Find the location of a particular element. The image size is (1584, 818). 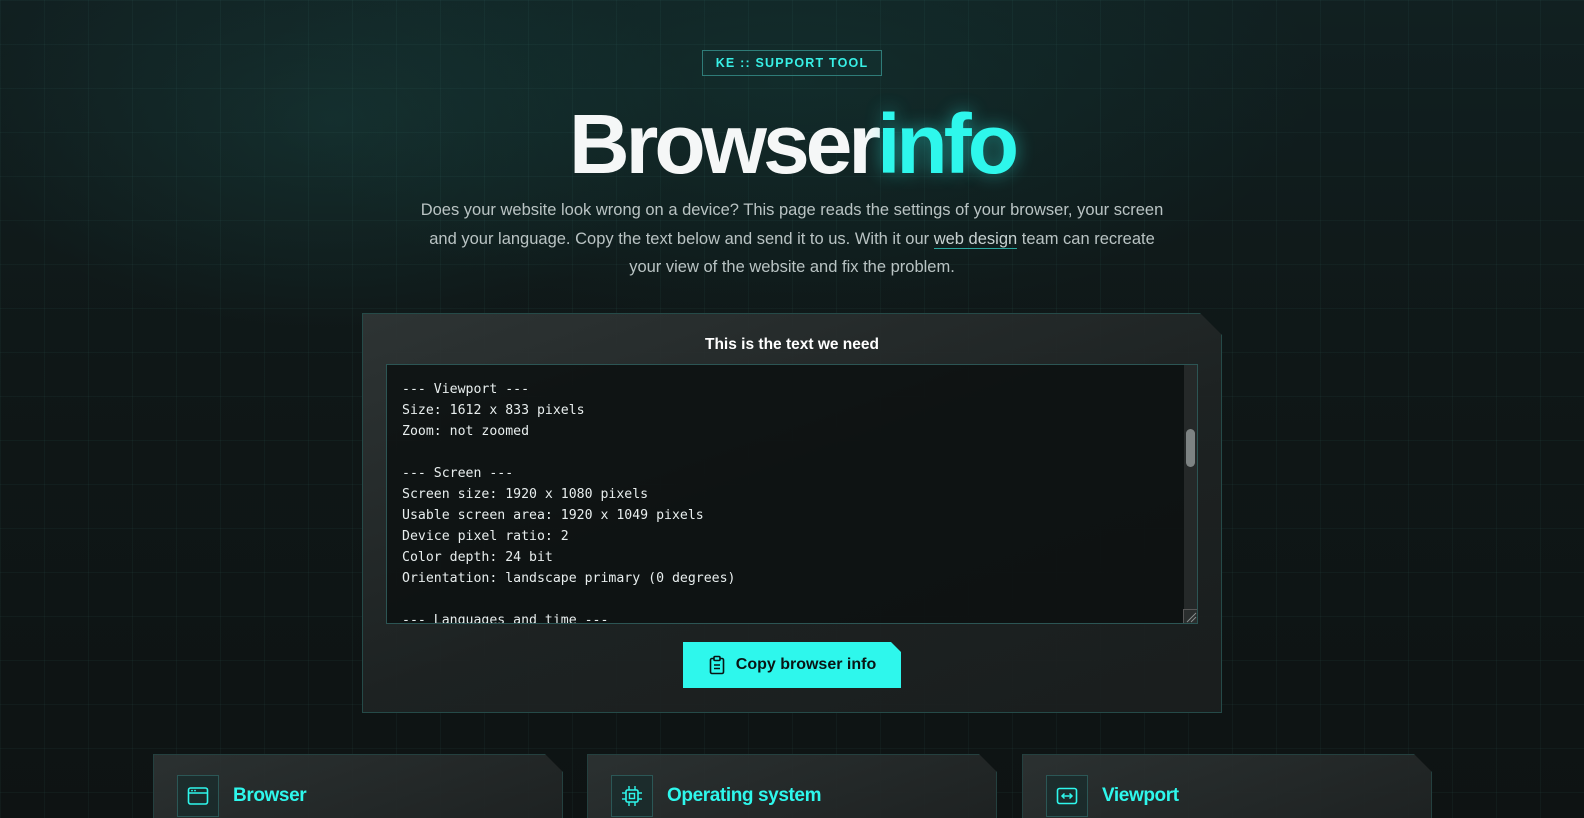

copy-browser-info-button: Copy browser info is located at coordinates (792, 665).